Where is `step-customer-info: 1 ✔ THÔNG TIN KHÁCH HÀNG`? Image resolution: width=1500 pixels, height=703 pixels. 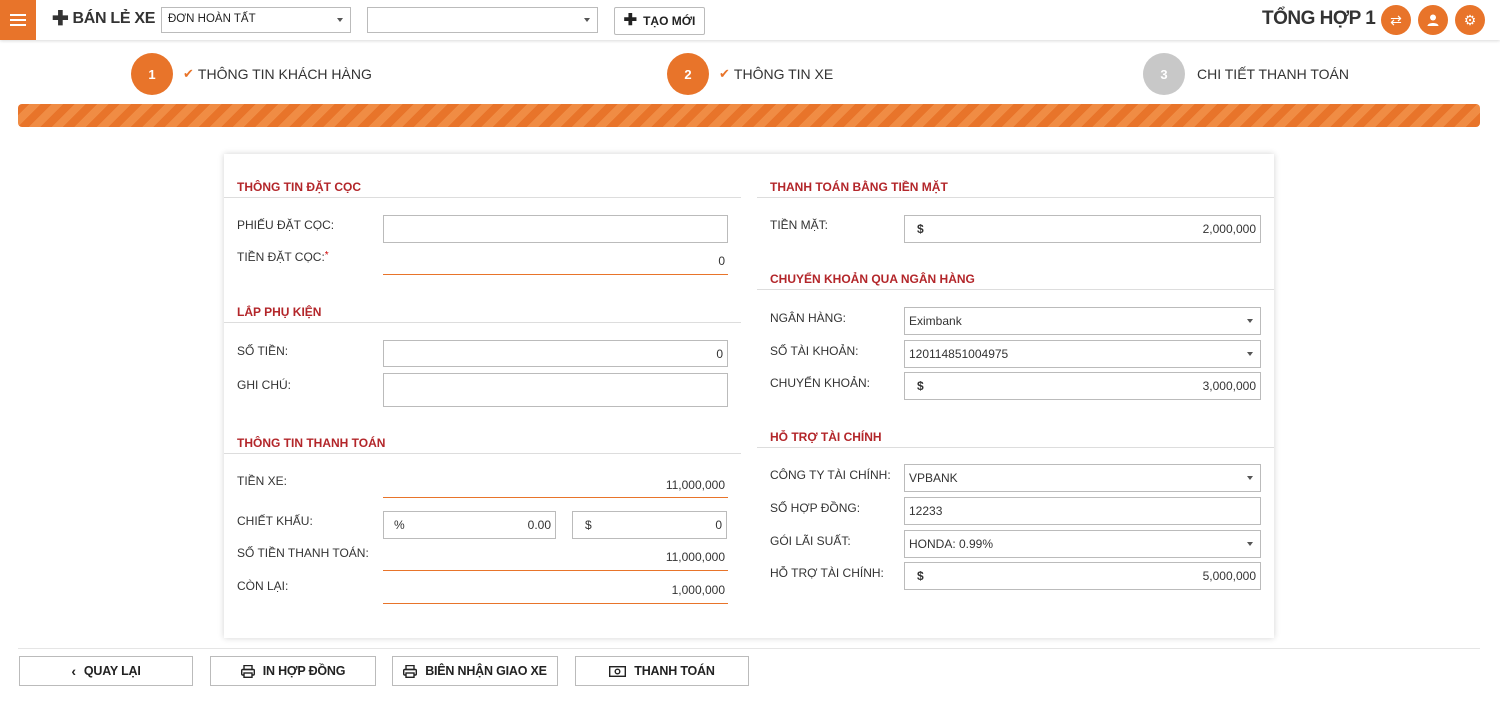 step-customer-info: 1 ✔ THÔNG TIN KHÁCH HÀNG is located at coordinates (251, 74).